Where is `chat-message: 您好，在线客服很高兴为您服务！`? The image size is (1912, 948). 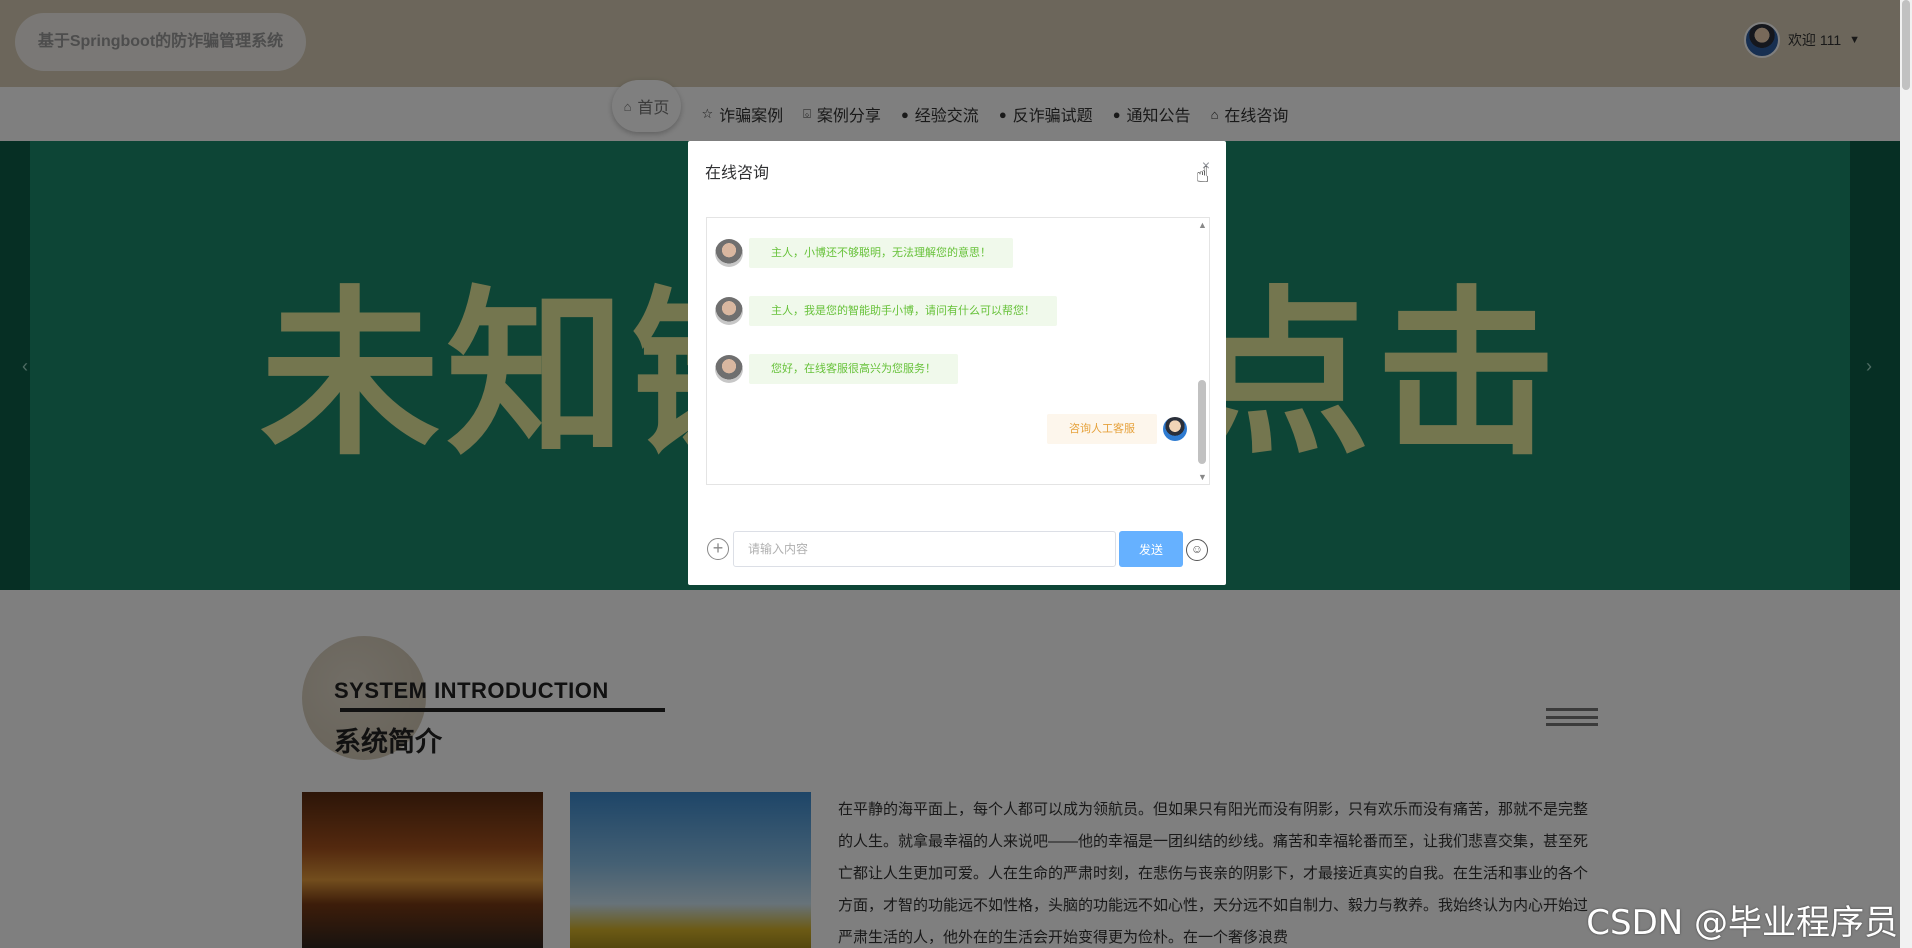
chat-message: 您好，在线客服很高兴为您服务！ is located at coordinates (836, 369).